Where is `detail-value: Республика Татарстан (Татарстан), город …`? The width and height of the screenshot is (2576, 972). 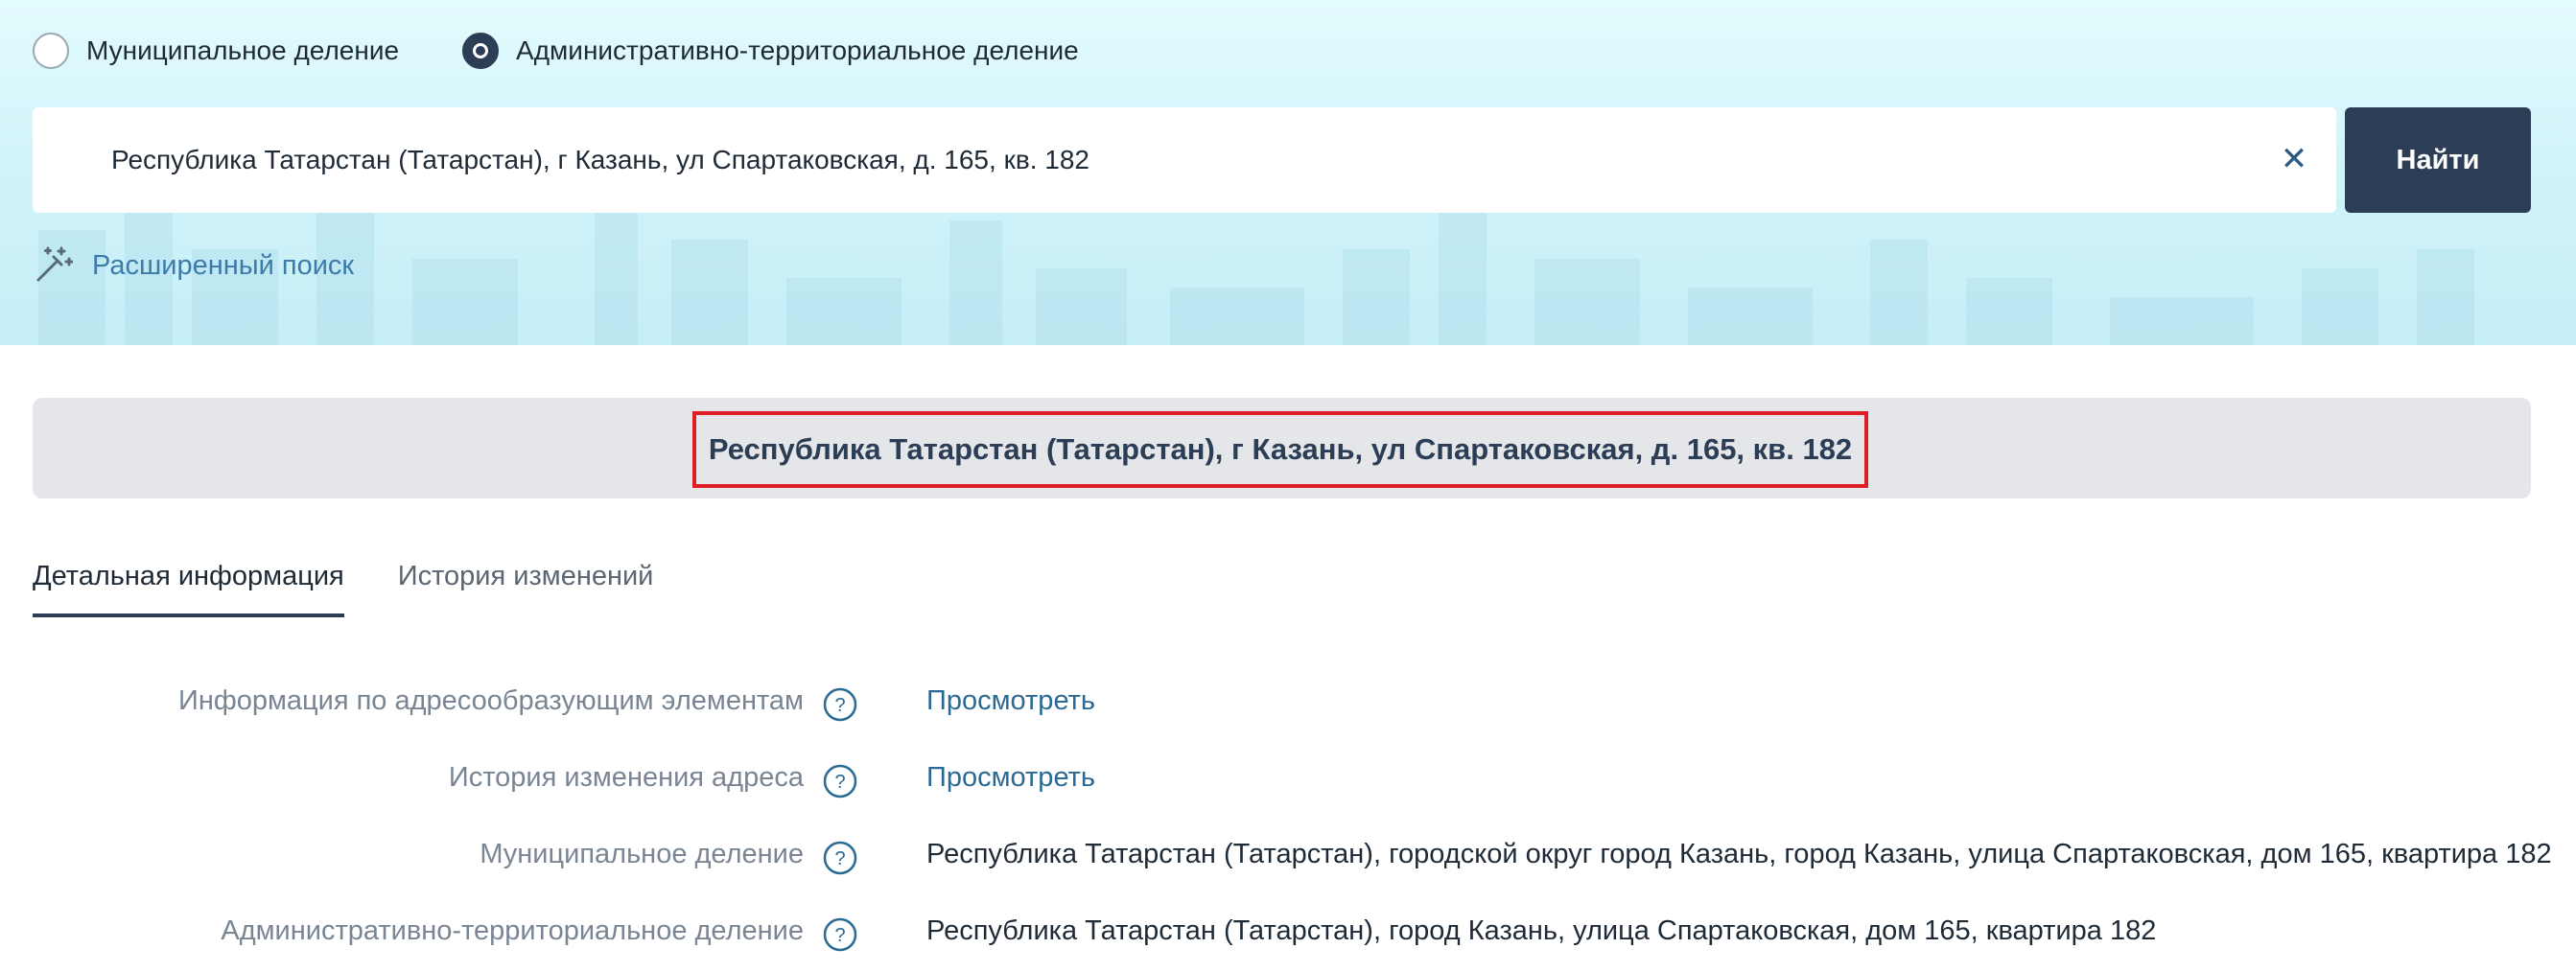
detail-value: Республика Татарстан (Татарстан), город … is located at coordinates (1541, 930).